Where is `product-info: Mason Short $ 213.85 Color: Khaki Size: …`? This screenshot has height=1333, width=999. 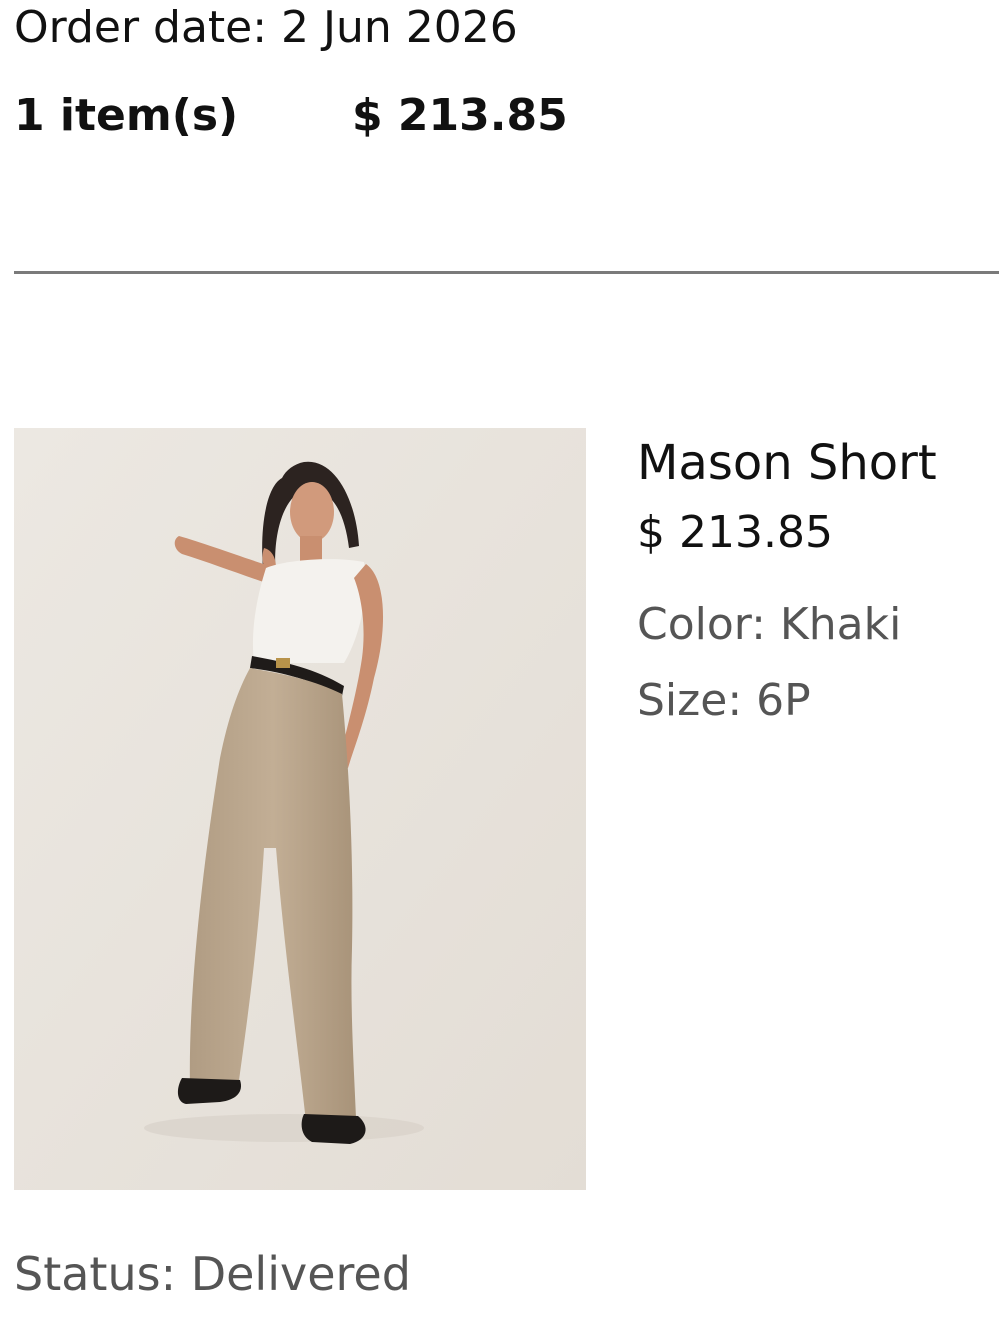 product-info: Mason Short $ 213.85 Color: Khaki Size: … is located at coordinates (818, 580).